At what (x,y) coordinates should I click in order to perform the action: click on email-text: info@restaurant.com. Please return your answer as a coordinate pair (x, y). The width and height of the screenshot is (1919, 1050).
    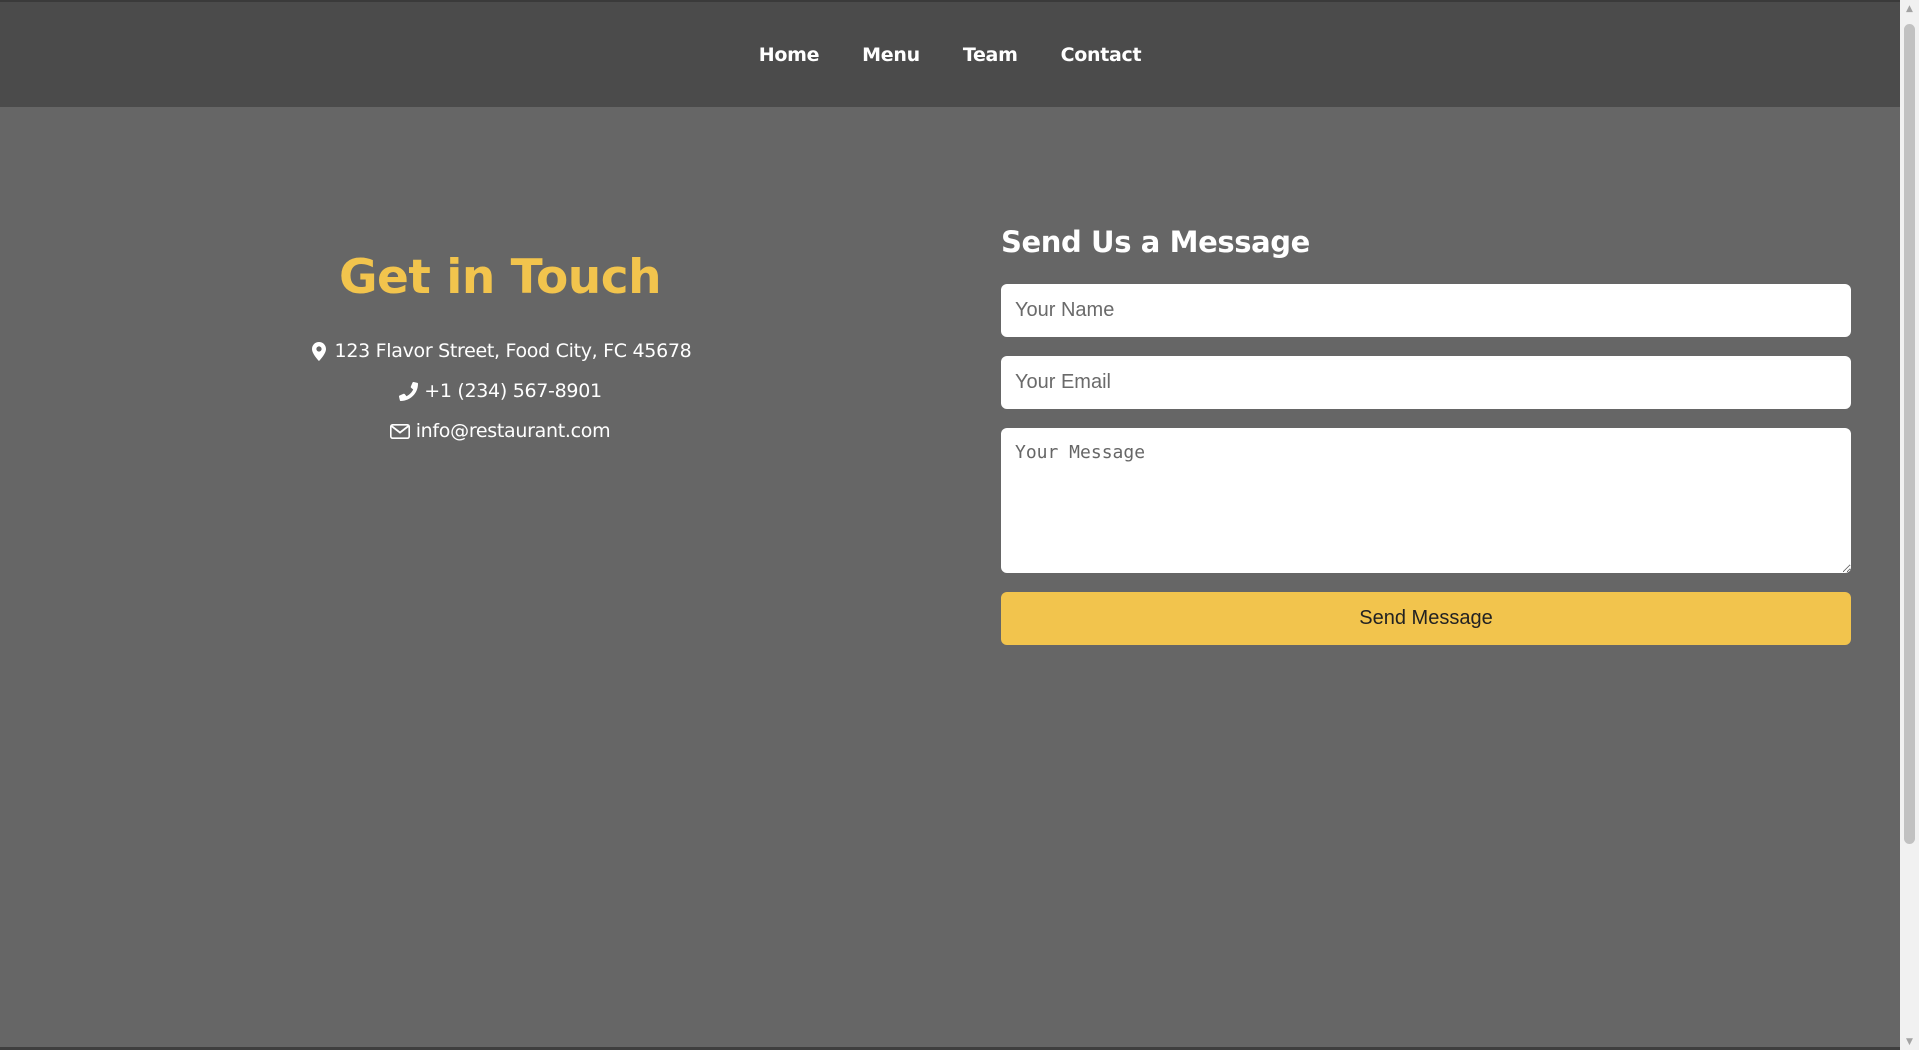
    Looking at the image, I should click on (513, 431).